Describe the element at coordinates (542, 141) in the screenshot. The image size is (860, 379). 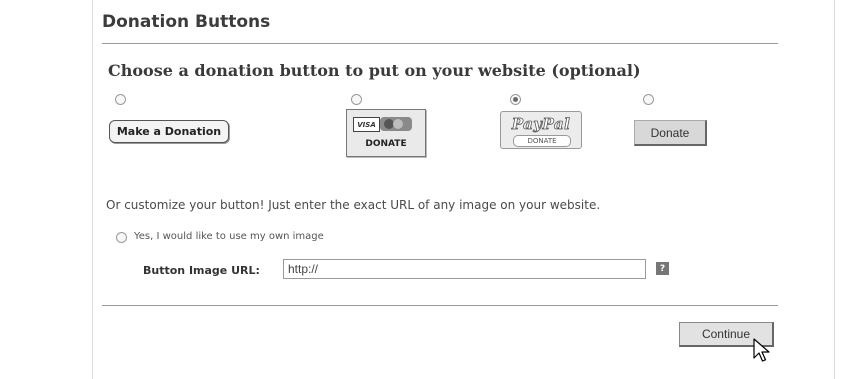
I see `paypal-donate-label: DONATE` at that location.